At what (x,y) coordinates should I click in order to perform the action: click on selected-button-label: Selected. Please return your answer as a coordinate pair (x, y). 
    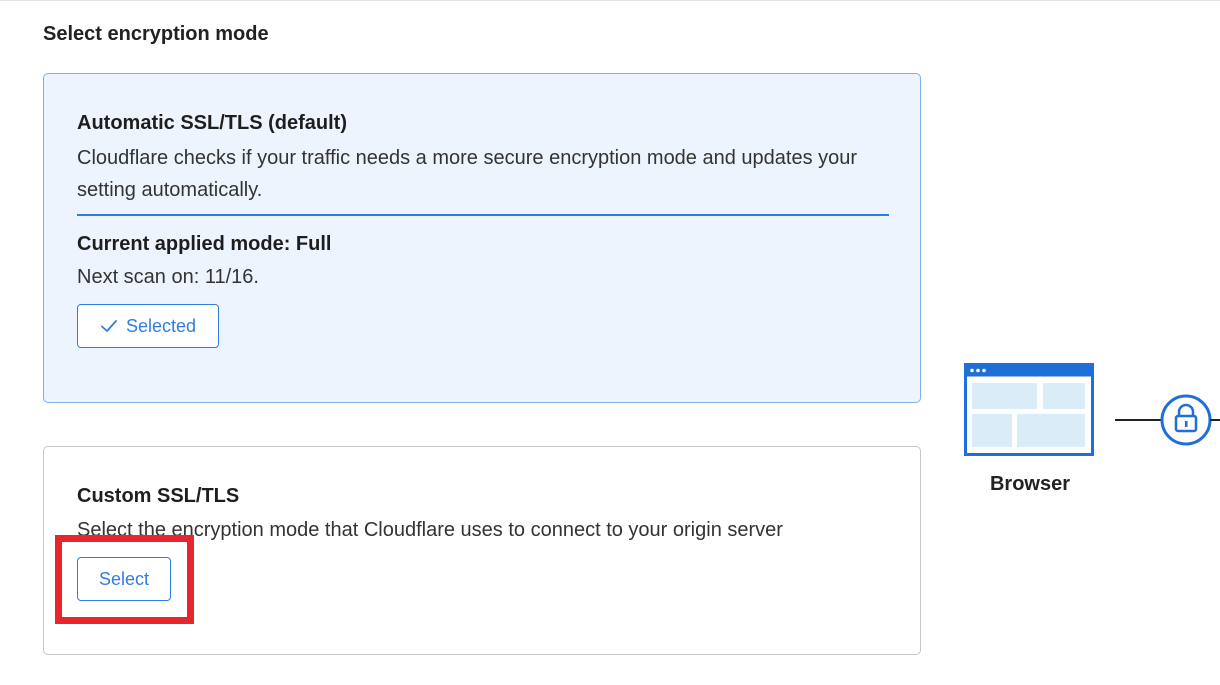
    Looking at the image, I should click on (161, 325).